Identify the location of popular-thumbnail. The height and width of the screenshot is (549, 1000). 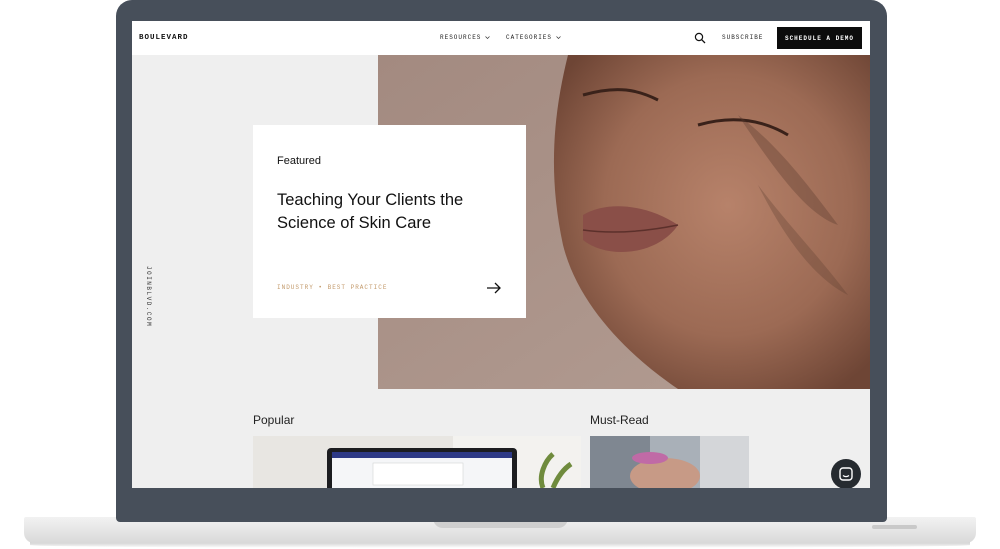
(417, 462).